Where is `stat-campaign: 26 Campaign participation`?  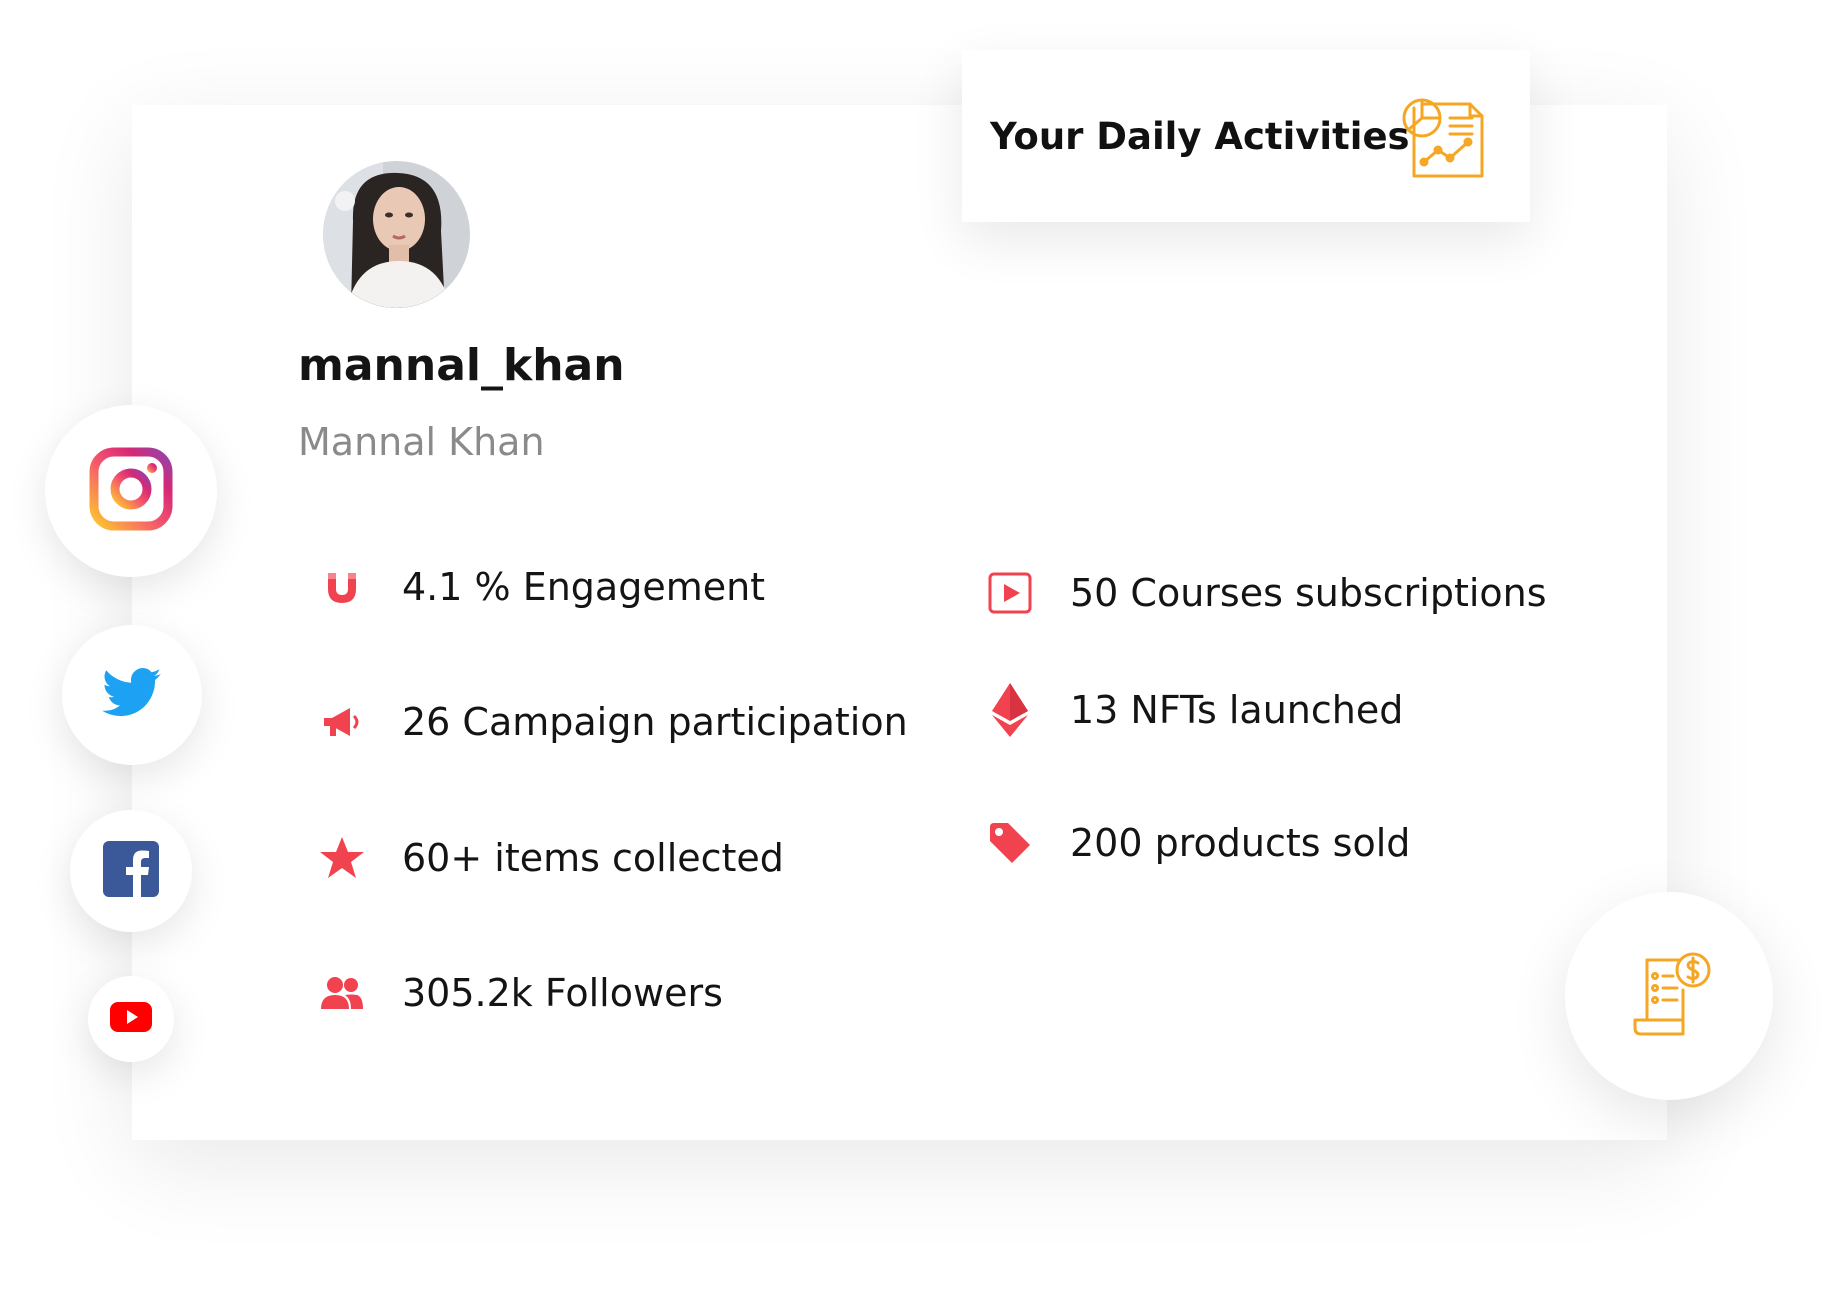
stat-campaign: 26 Campaign participation is located at coordinates (611, 722).